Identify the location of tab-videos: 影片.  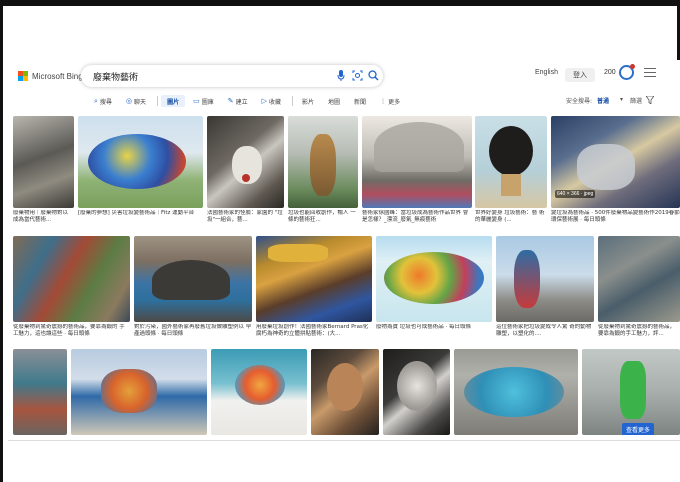
(308, 101).